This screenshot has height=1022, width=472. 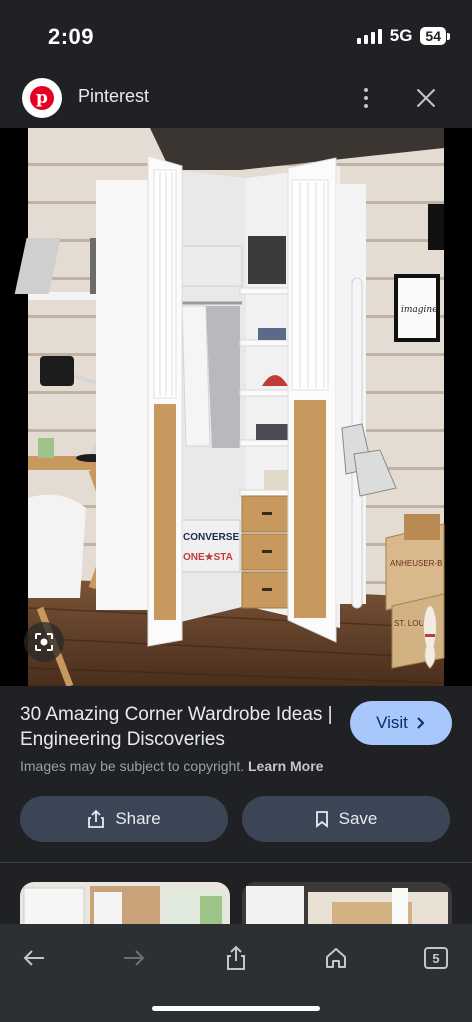 What do you see at coordinates (211, 537) in the screenshot?
I see `box-label-1: CONVERSE` at bounding box center [211, 537].